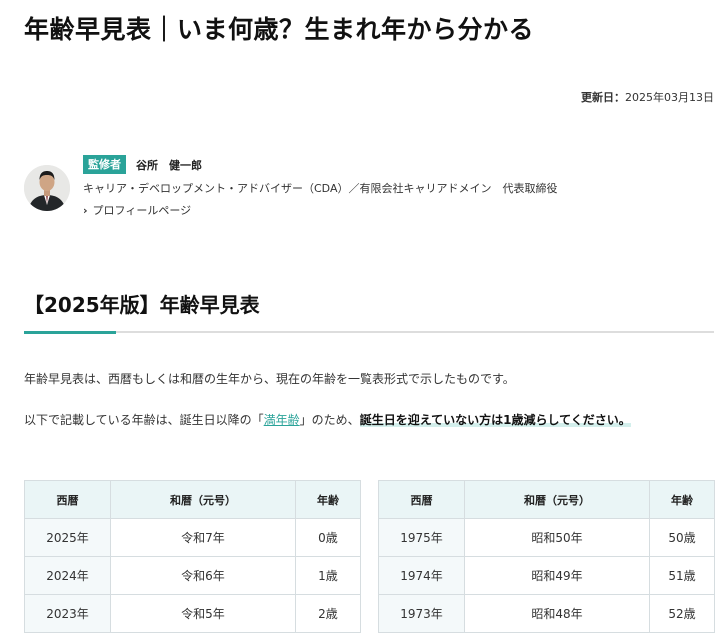 The height and width of the screenshot is (633, 720). I want to click on cell-western: 1975年, so click(421, 537).